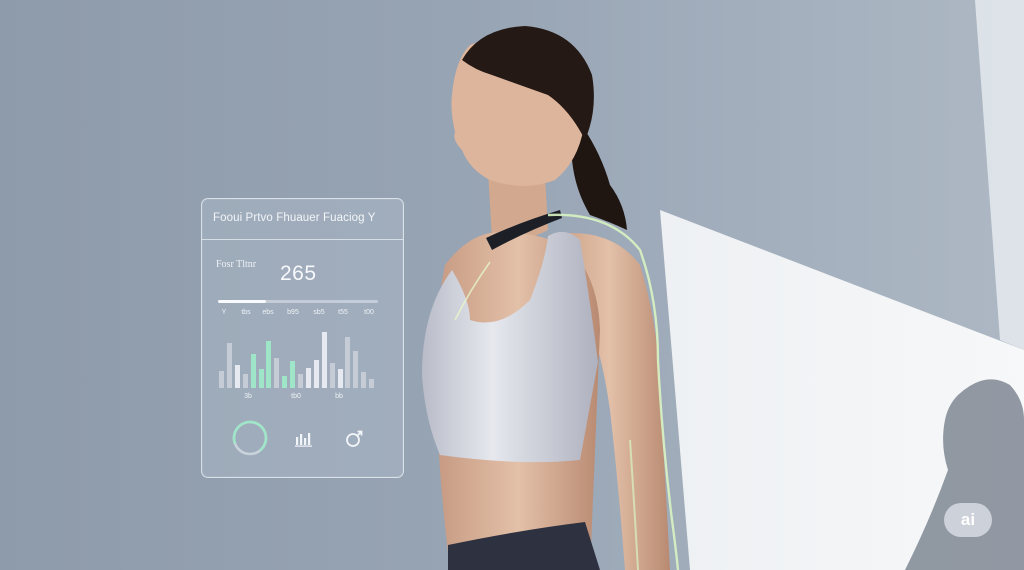  Describe the element at coordinates (296, 396) in the screenshot. I see `x-label: tb0` at that location.